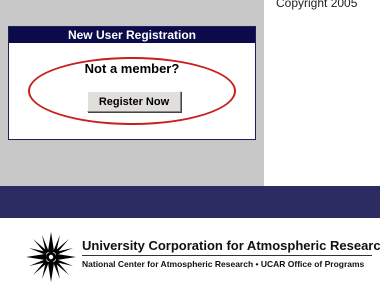 Image resolution: width=380 pixels, height=285 pixels. I want to click on ucar-star-logo-icon, so click(51, 257).